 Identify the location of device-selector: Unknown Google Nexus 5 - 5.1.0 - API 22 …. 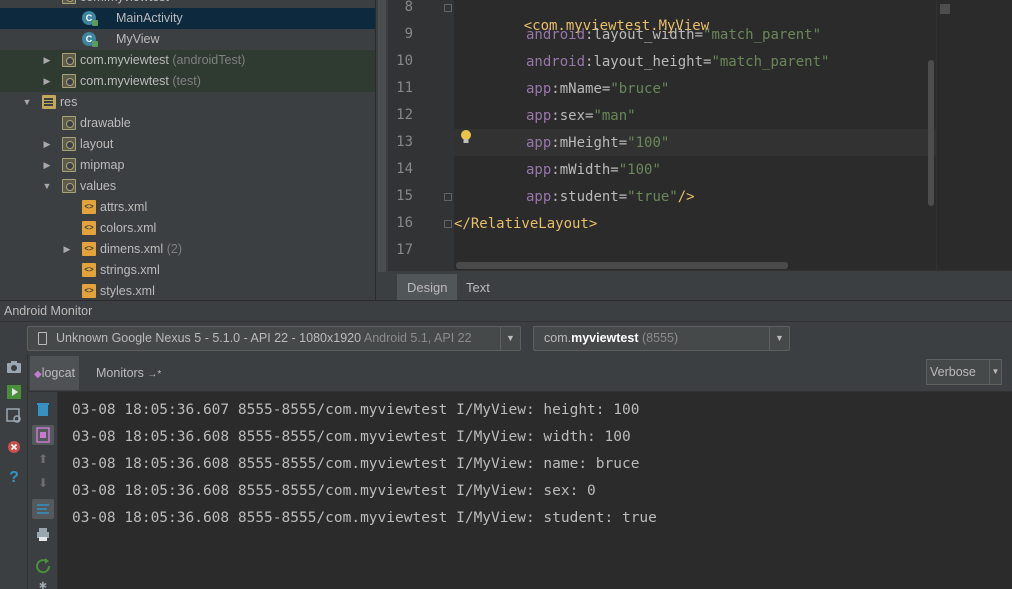
(274, 338).